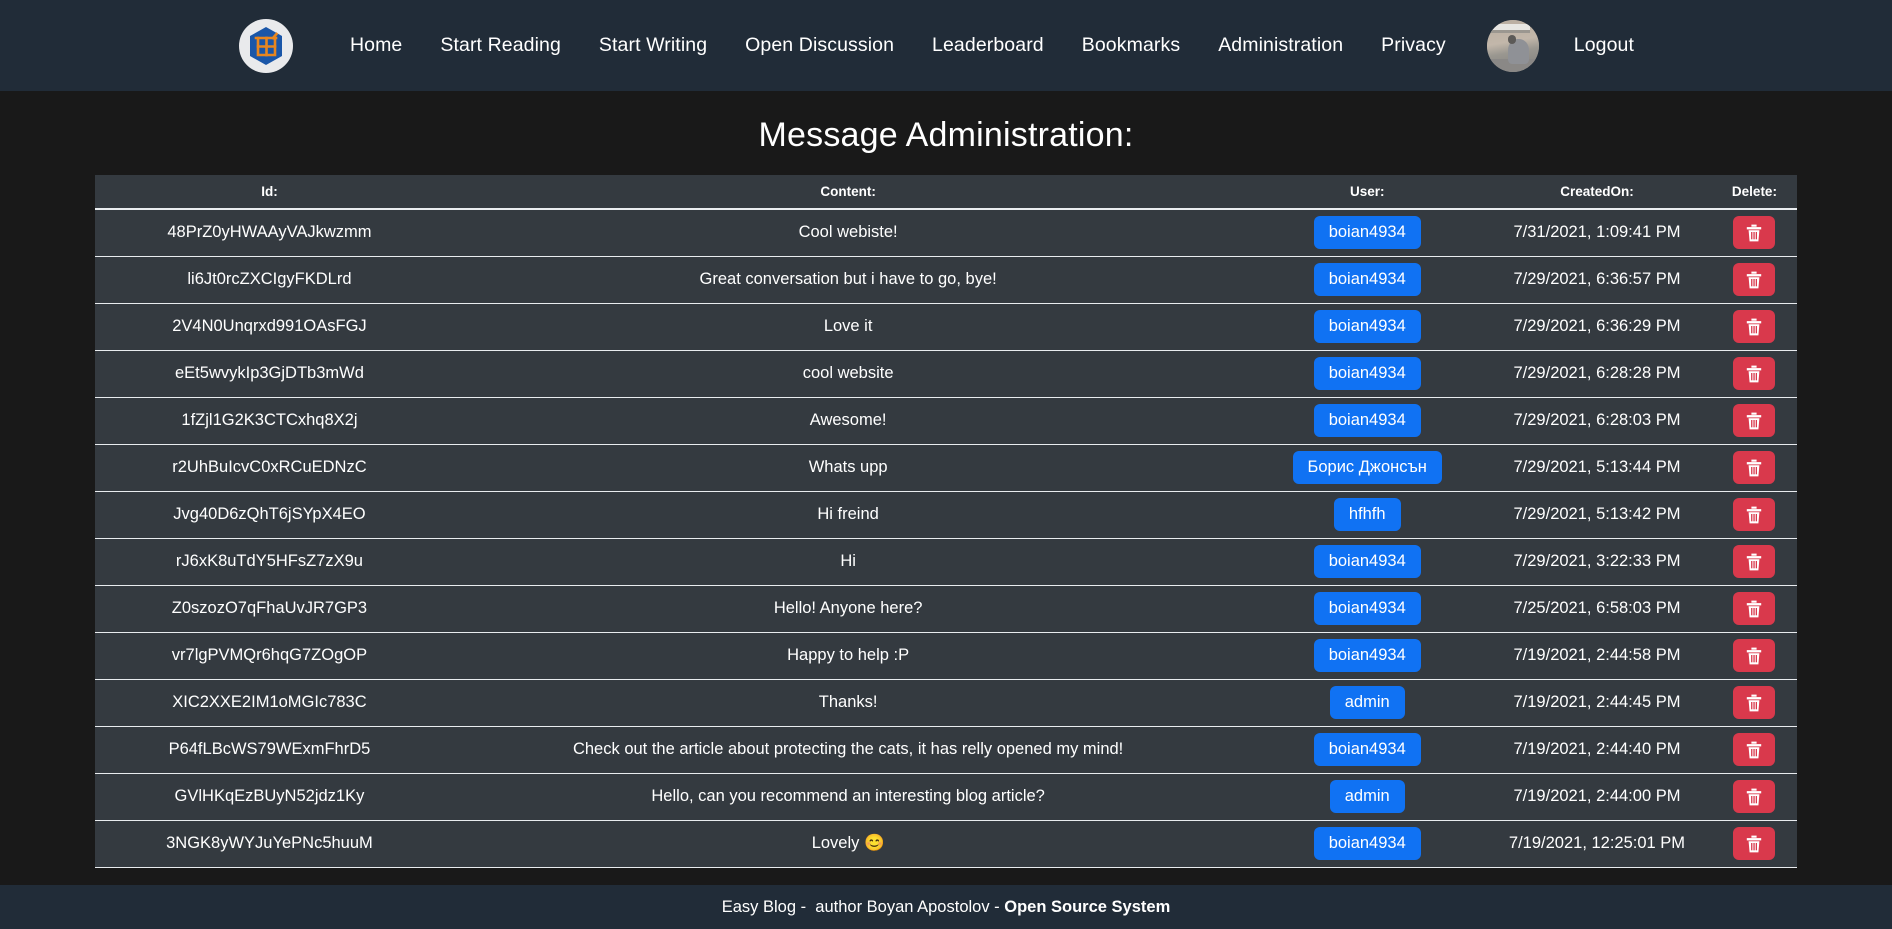 The width and height of the screenshot is (1892, 929). What do you see at coordinates (848, 420) in the screenshot?
I see `cell-content: Awesome!` at bounding box center [848, 420].